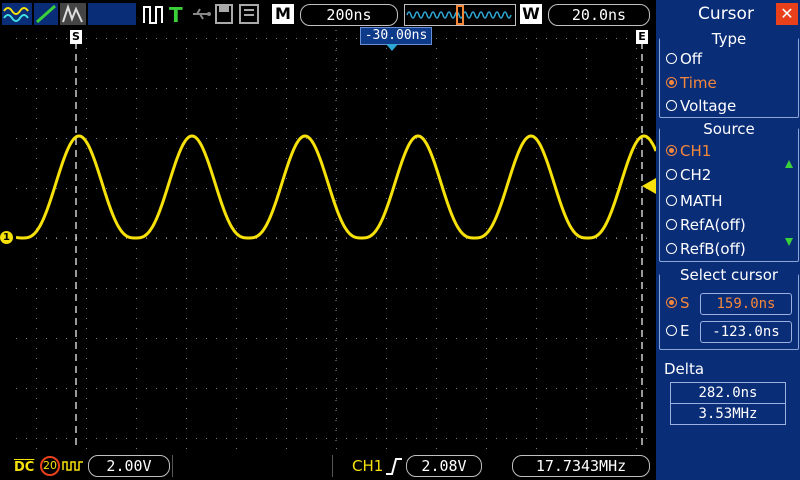  I want to click on type-option-voltage: Voltage, so click(701, 106).